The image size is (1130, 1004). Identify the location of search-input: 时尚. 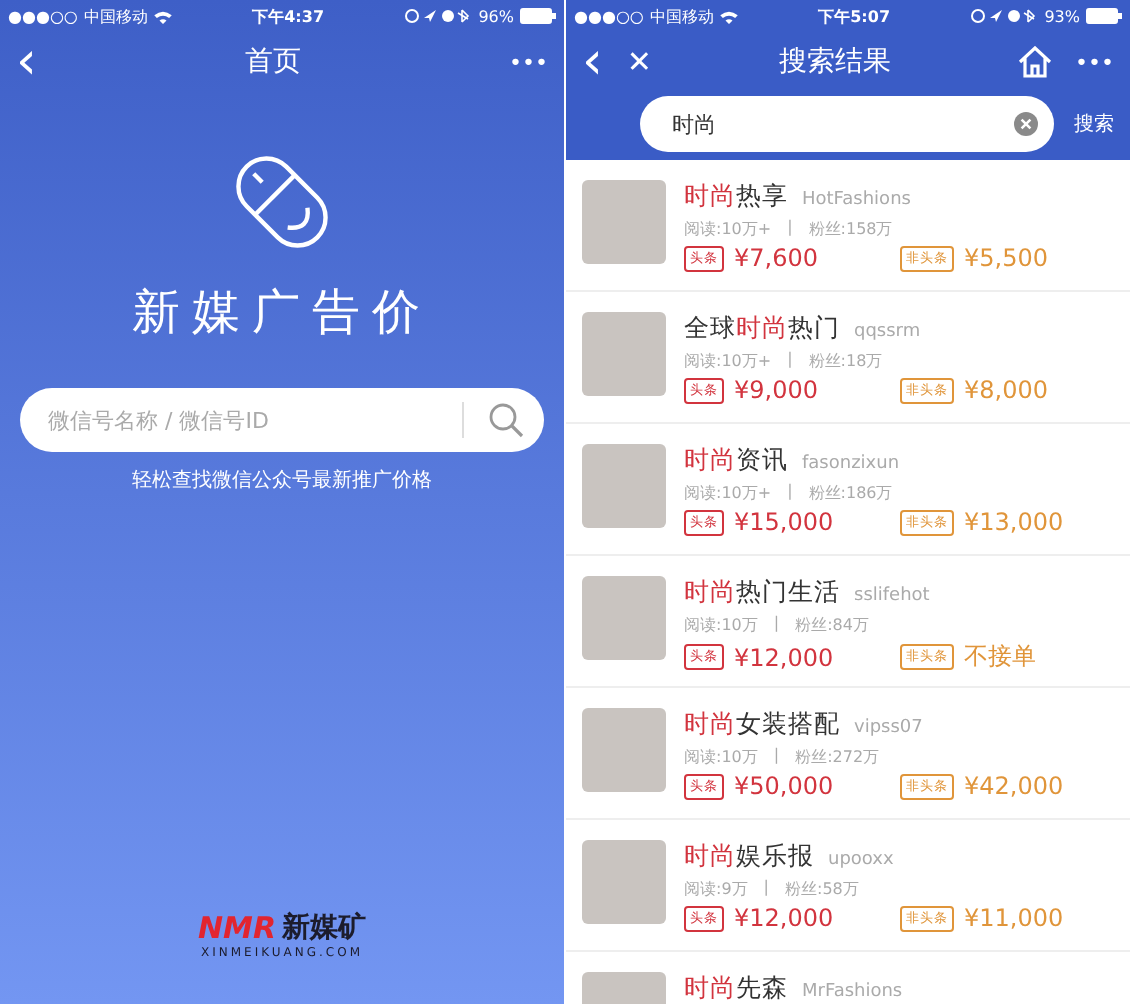
(841, 124).